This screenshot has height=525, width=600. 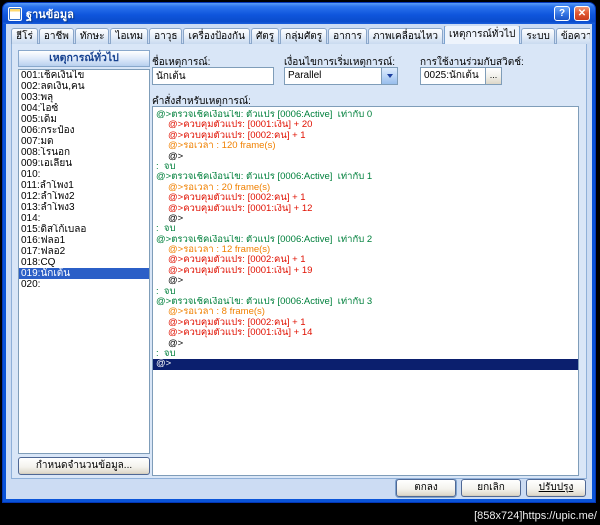 I want to click on event-command-line-7: @>รอเวลา : 20 frame(s), so click(x=365, y=188).